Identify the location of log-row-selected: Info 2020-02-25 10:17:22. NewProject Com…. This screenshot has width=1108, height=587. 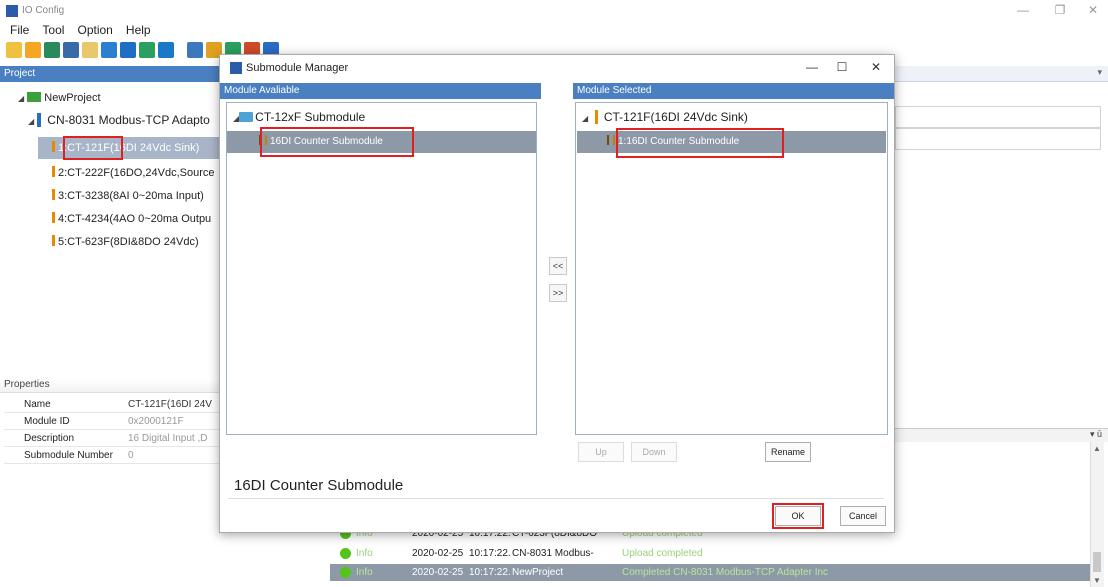
(710, 572).